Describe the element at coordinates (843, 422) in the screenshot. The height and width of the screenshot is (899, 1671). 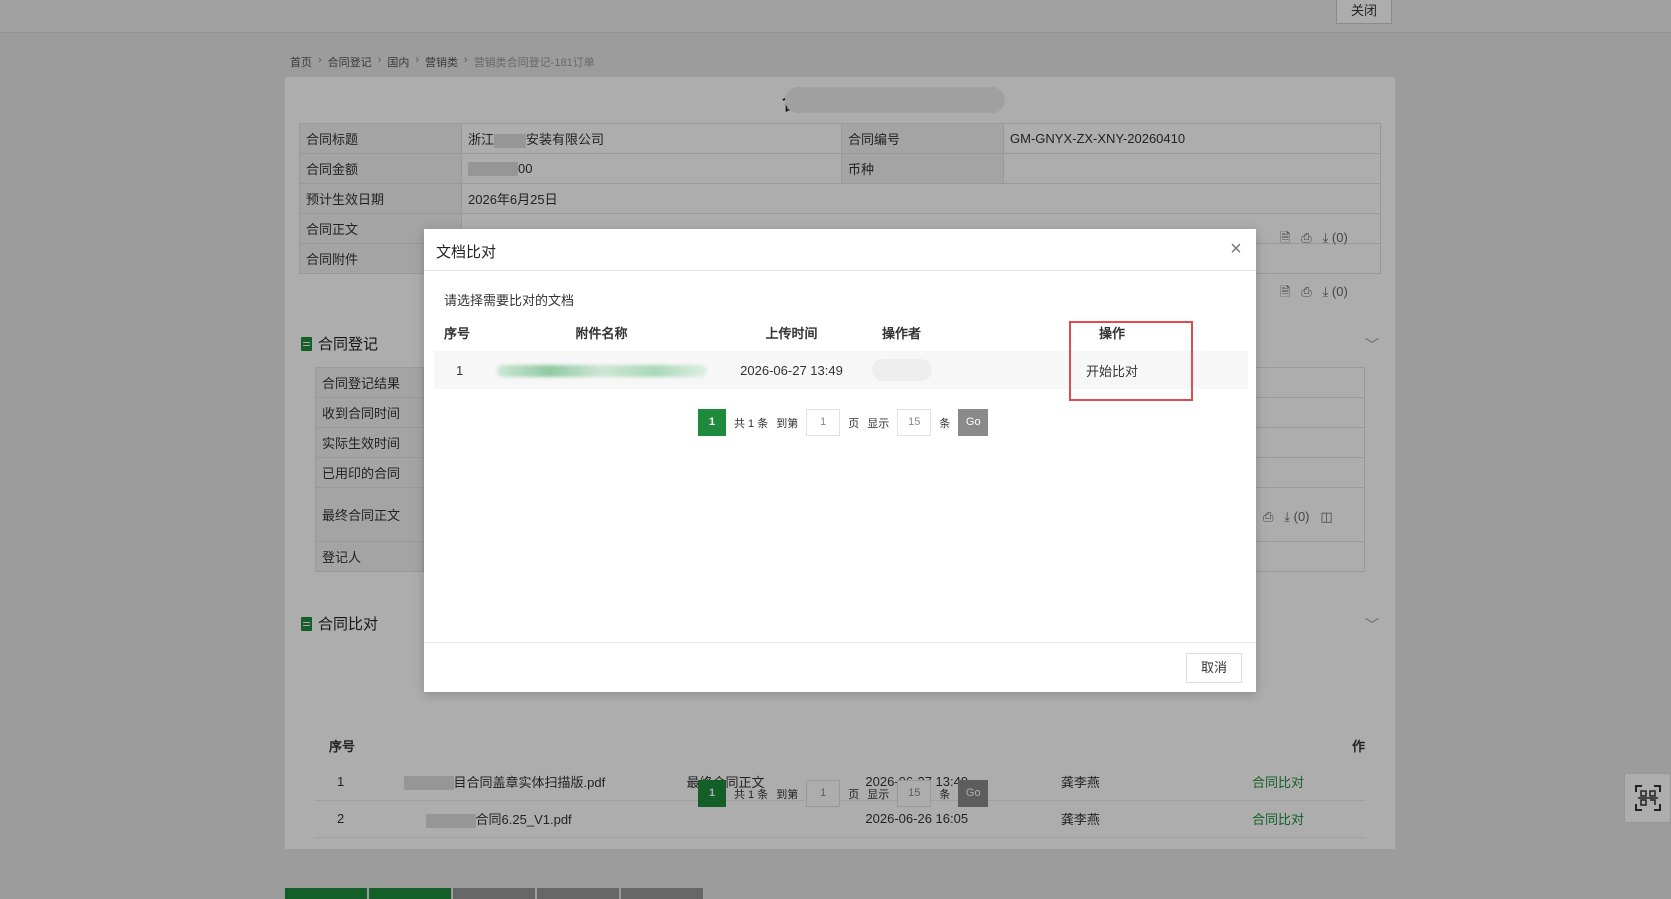
I see `dialog-pager: 1 共 1 条 到第 1 页 显示 15 条 Go` at that location.